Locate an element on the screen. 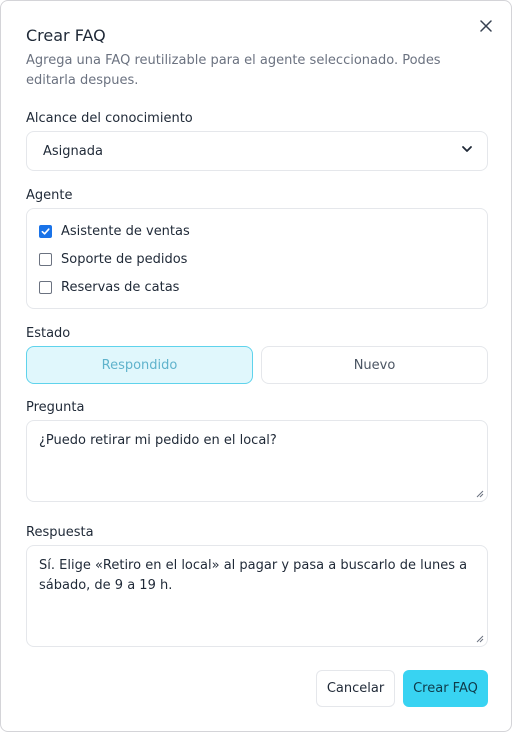 The image size is (512, 732). agent-option-pedidos: Soporte de pedidos is located at coordinates (113, 259).